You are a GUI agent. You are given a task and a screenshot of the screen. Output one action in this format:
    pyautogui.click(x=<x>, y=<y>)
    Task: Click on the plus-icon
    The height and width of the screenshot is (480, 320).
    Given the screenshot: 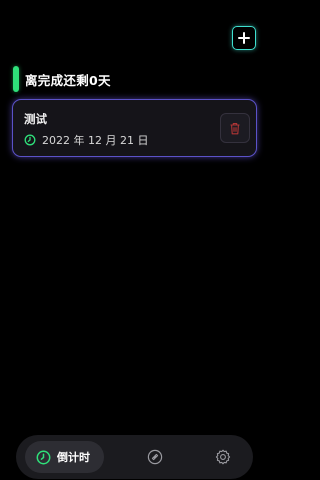 What is the action you would take?
    pyautogui.click(x=244, y=38)
    